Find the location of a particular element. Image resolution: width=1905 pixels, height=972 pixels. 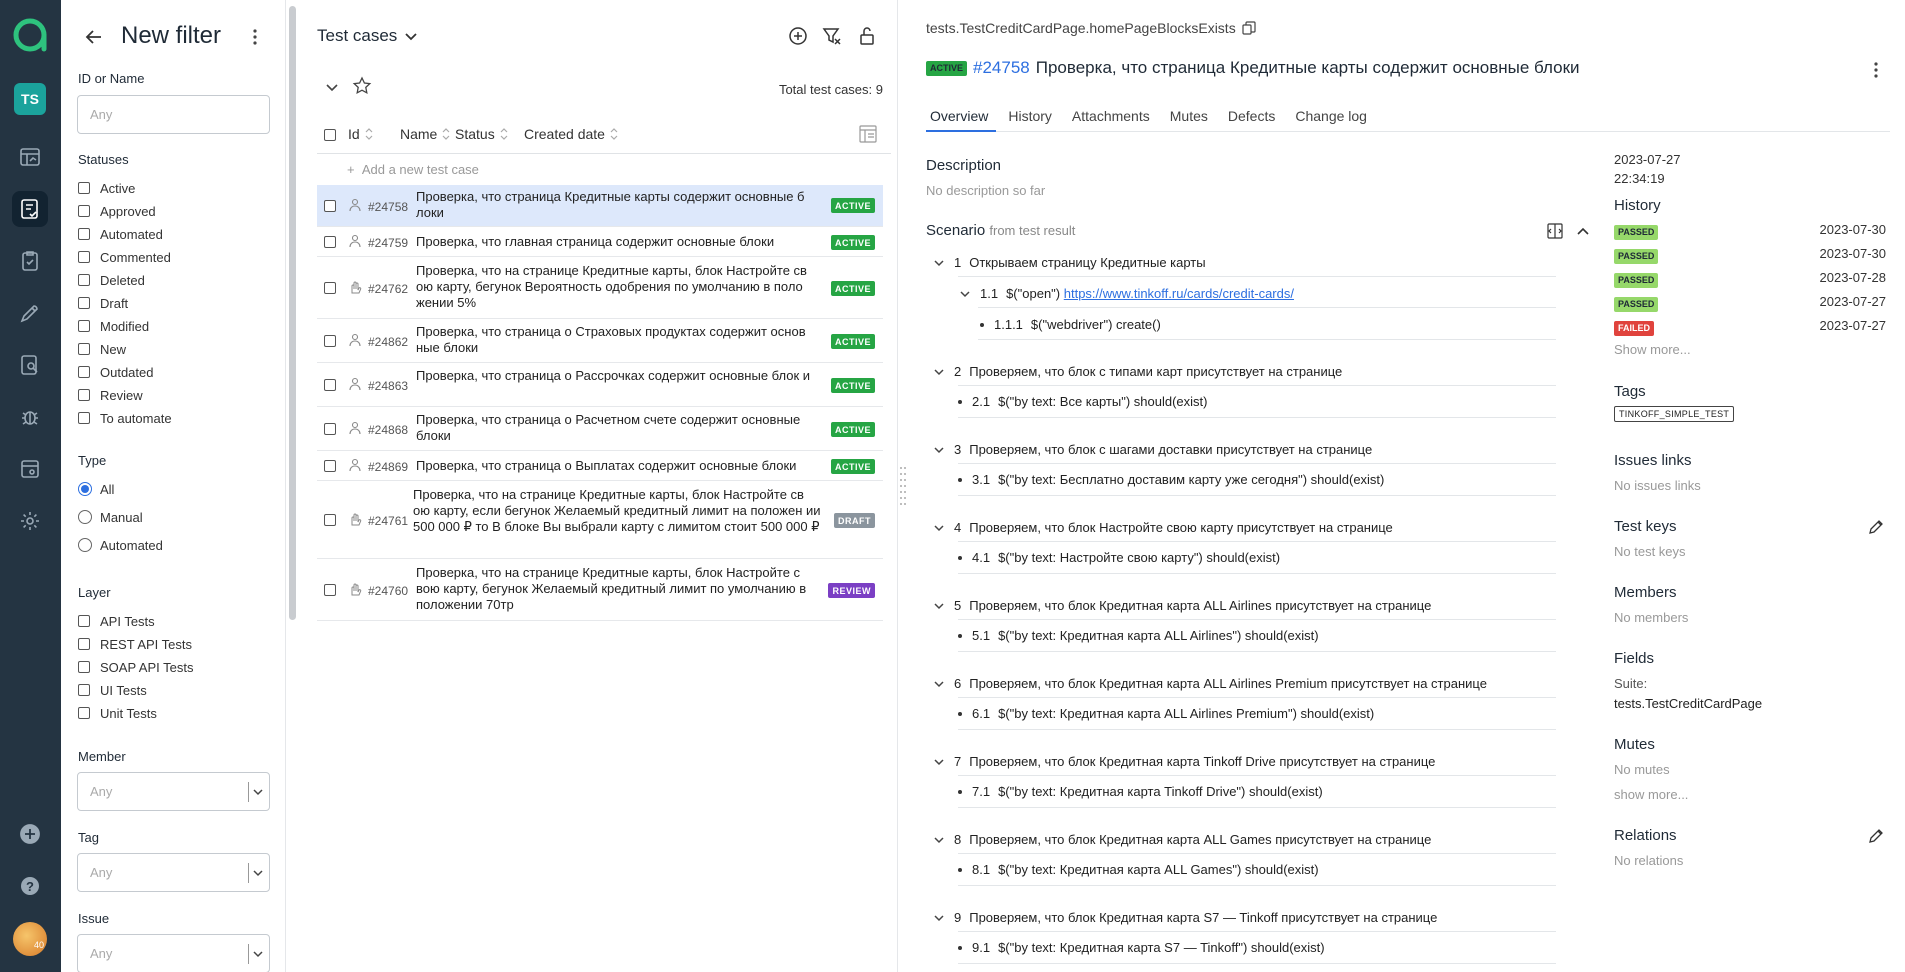

unlock-icon is located at coordinates (867, 36).